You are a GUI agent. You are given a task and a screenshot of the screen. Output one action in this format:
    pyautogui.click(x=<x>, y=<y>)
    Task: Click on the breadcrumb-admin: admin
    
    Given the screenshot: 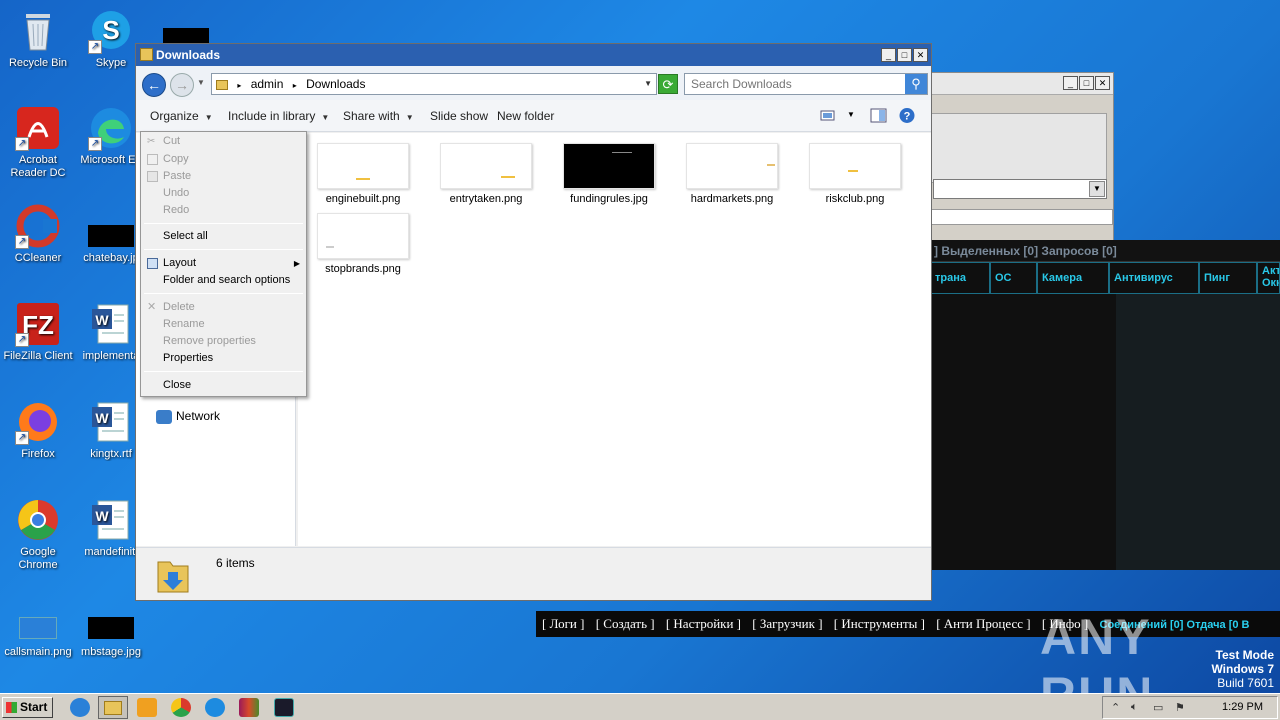 What is the action you would take?
    pyautogui.click(x=267, y=84)
    